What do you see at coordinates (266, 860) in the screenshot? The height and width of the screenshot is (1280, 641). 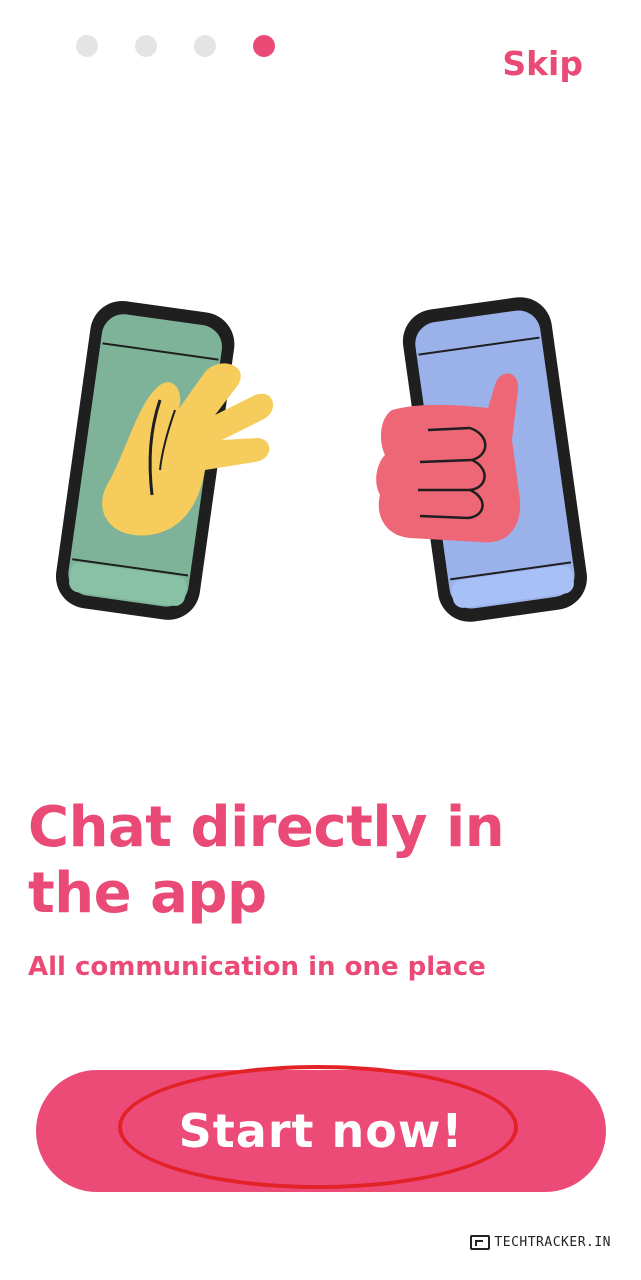 I see `headline: Chat directly in the app` at bounding box center [266, 860].